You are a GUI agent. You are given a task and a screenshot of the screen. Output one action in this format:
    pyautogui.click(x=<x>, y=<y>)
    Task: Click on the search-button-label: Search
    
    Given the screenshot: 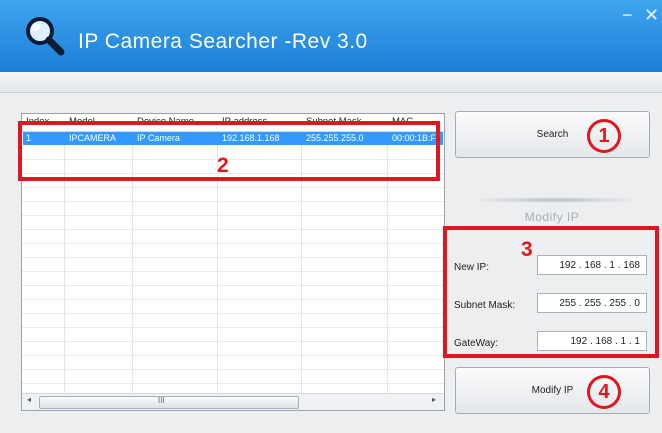 What is the action you would take?
    pyautogui.click(x=552, y=134)
    